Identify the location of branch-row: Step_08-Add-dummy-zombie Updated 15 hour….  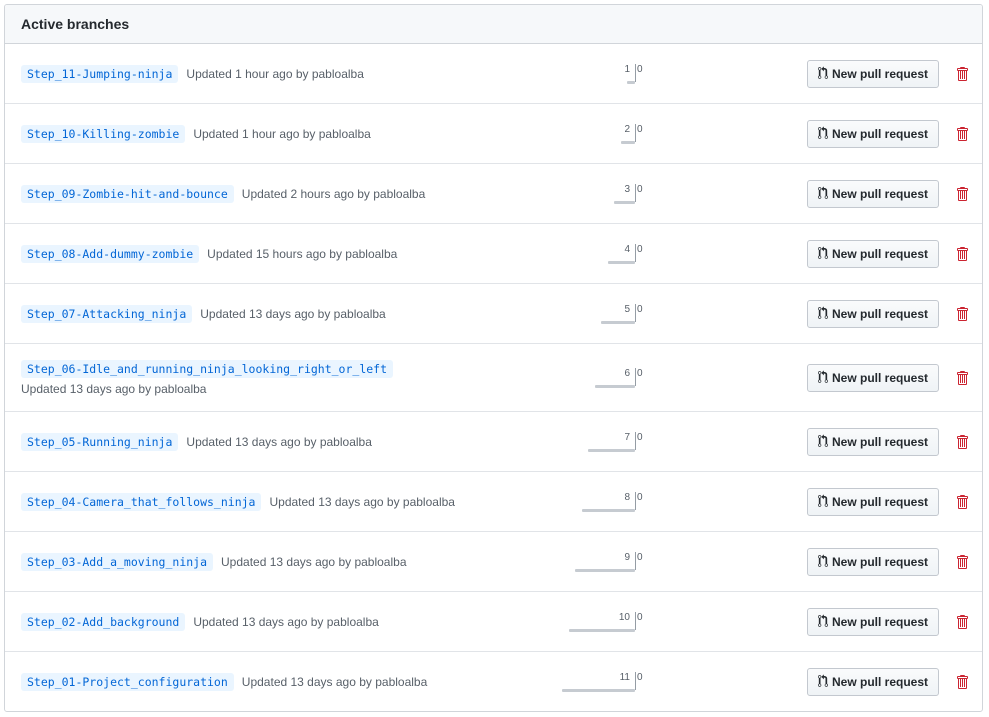
(493, 254).